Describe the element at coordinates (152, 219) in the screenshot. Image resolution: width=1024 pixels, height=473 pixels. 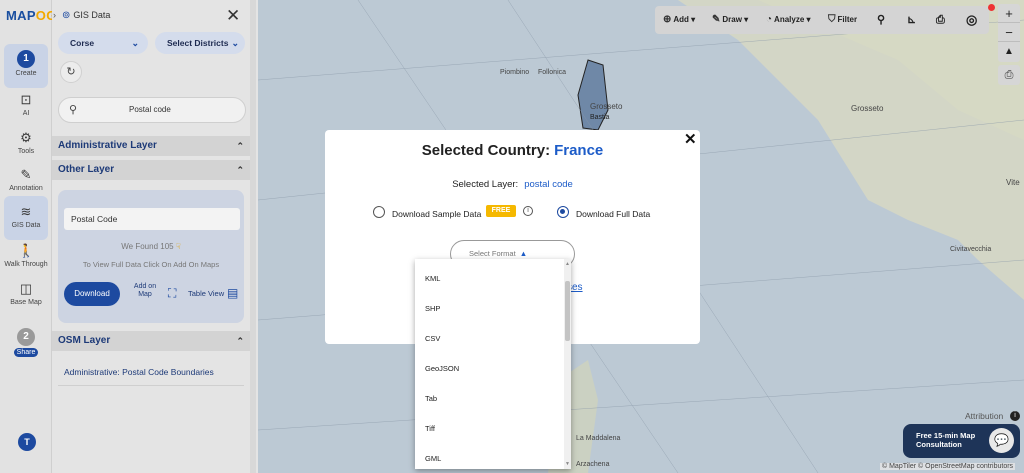
I see `layer-name-field: Postal Code` at that location.